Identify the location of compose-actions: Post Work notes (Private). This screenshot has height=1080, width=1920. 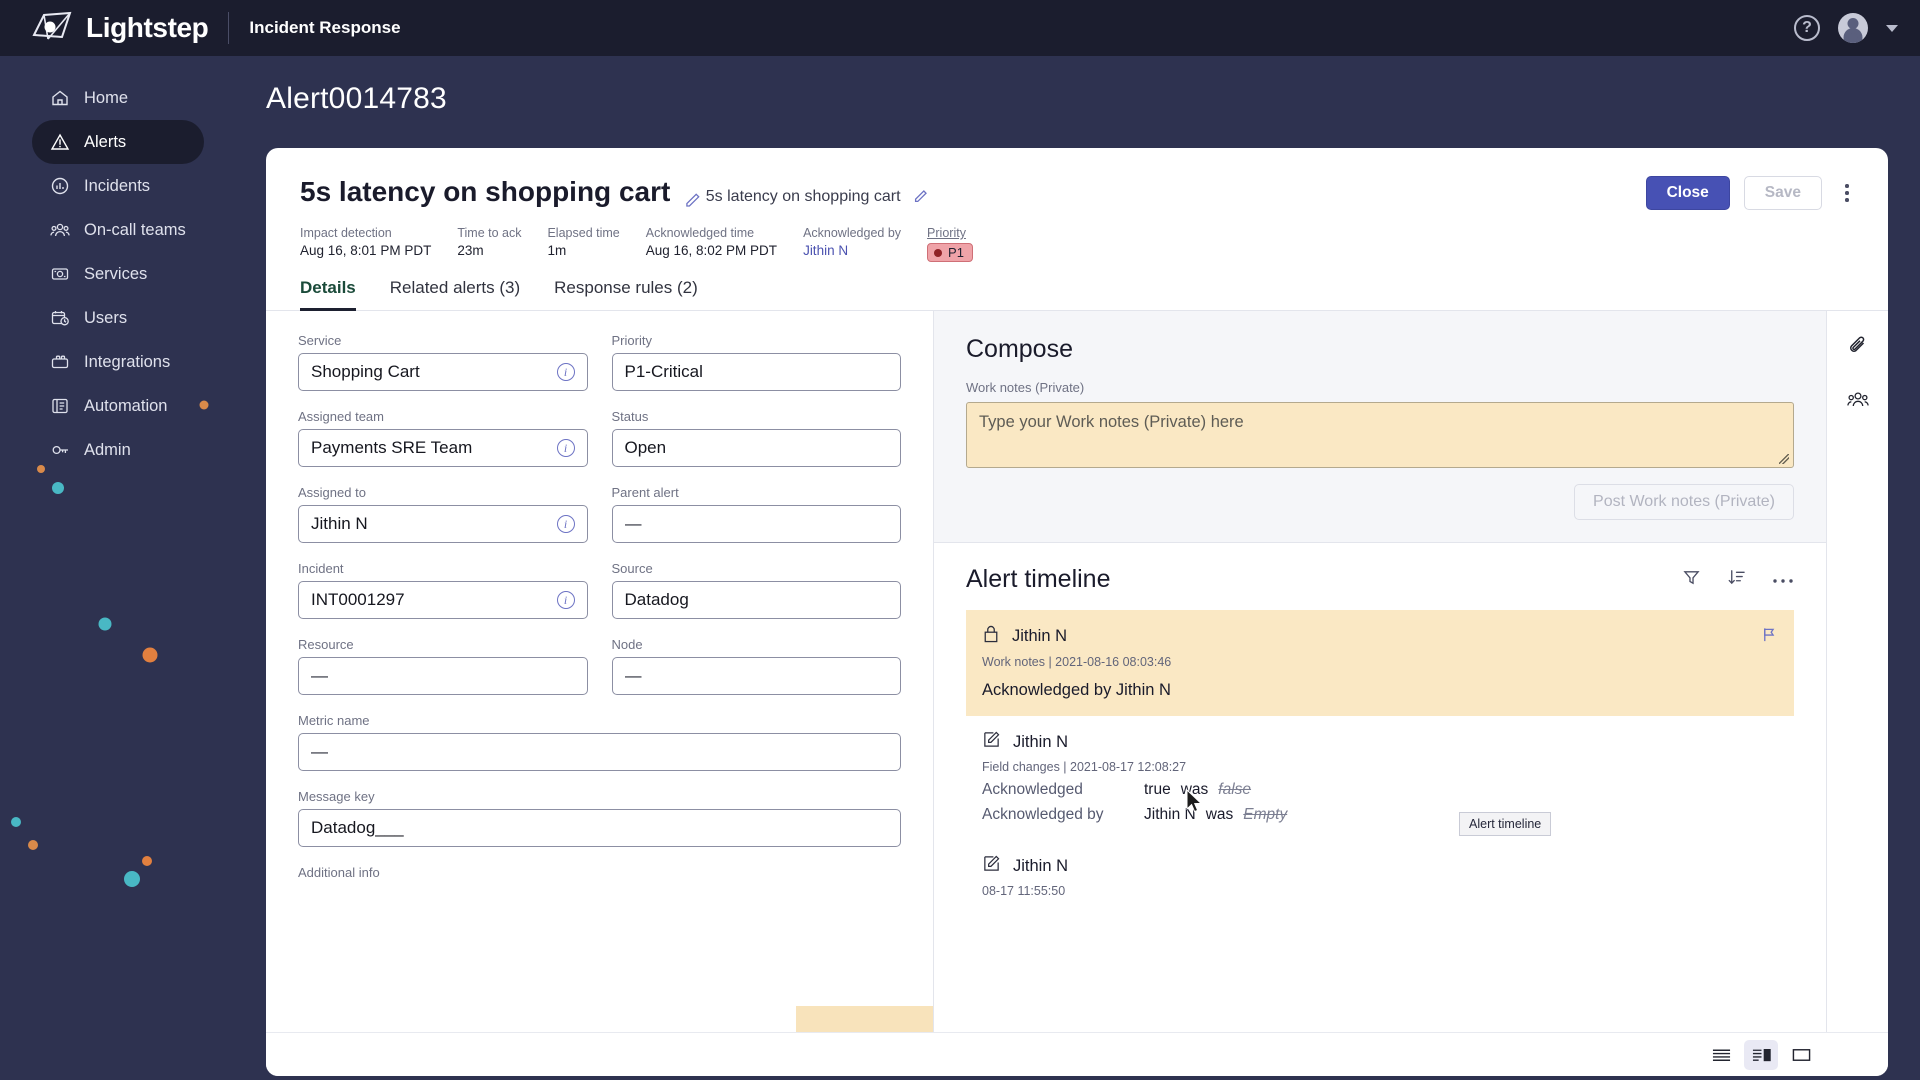
(1380, 502).